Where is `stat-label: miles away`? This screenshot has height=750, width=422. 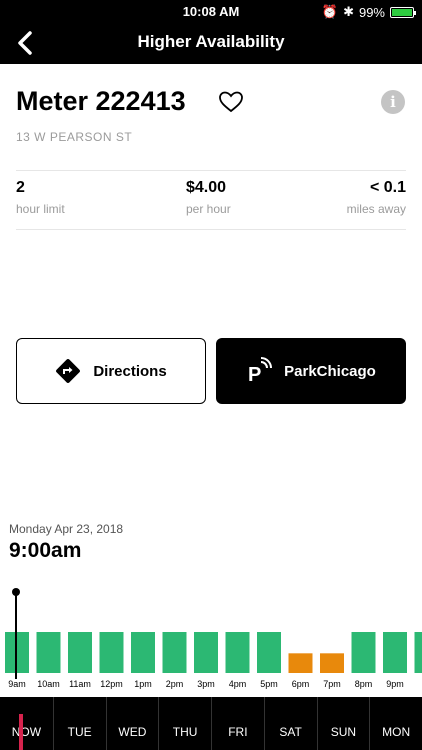 stat-label: miles away is located at coordinates (376, 209).